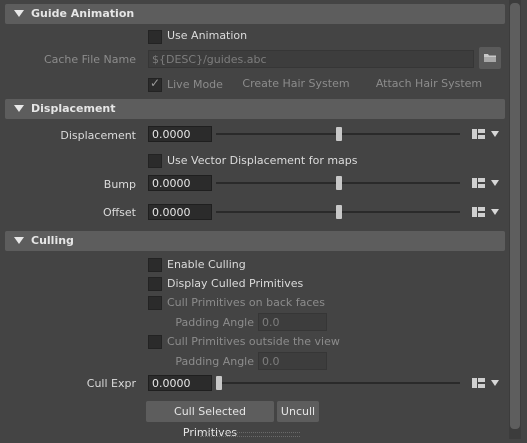 This screenshot has height=443, width=527. Describe the element at coordinates (339, 134) in the screenshot. I see `displacement-slider-handle` at that location.